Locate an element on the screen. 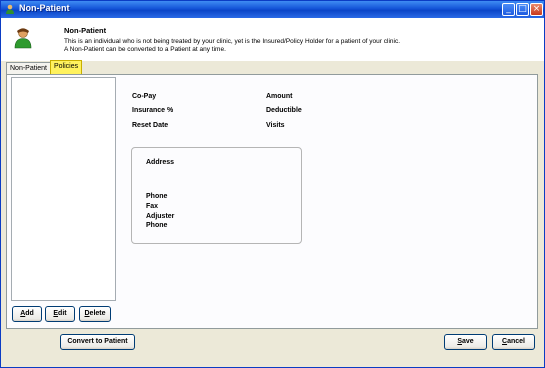 This screenshot has height=368, width=545. maximize-button: □ is located at coordinates (522, 9).